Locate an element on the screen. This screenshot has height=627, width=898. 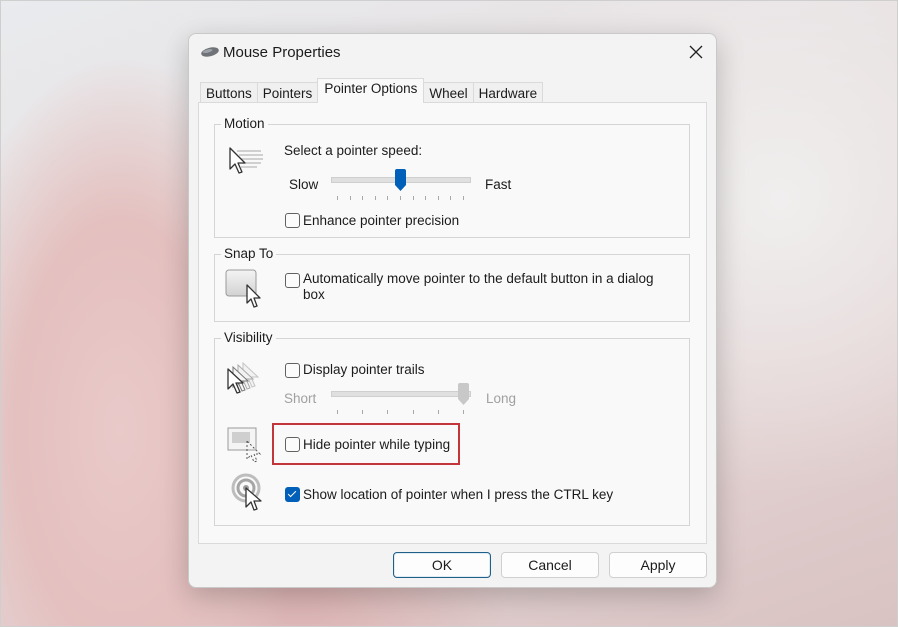
tab-pointers: Pointers is located at coordinates (287, 92).